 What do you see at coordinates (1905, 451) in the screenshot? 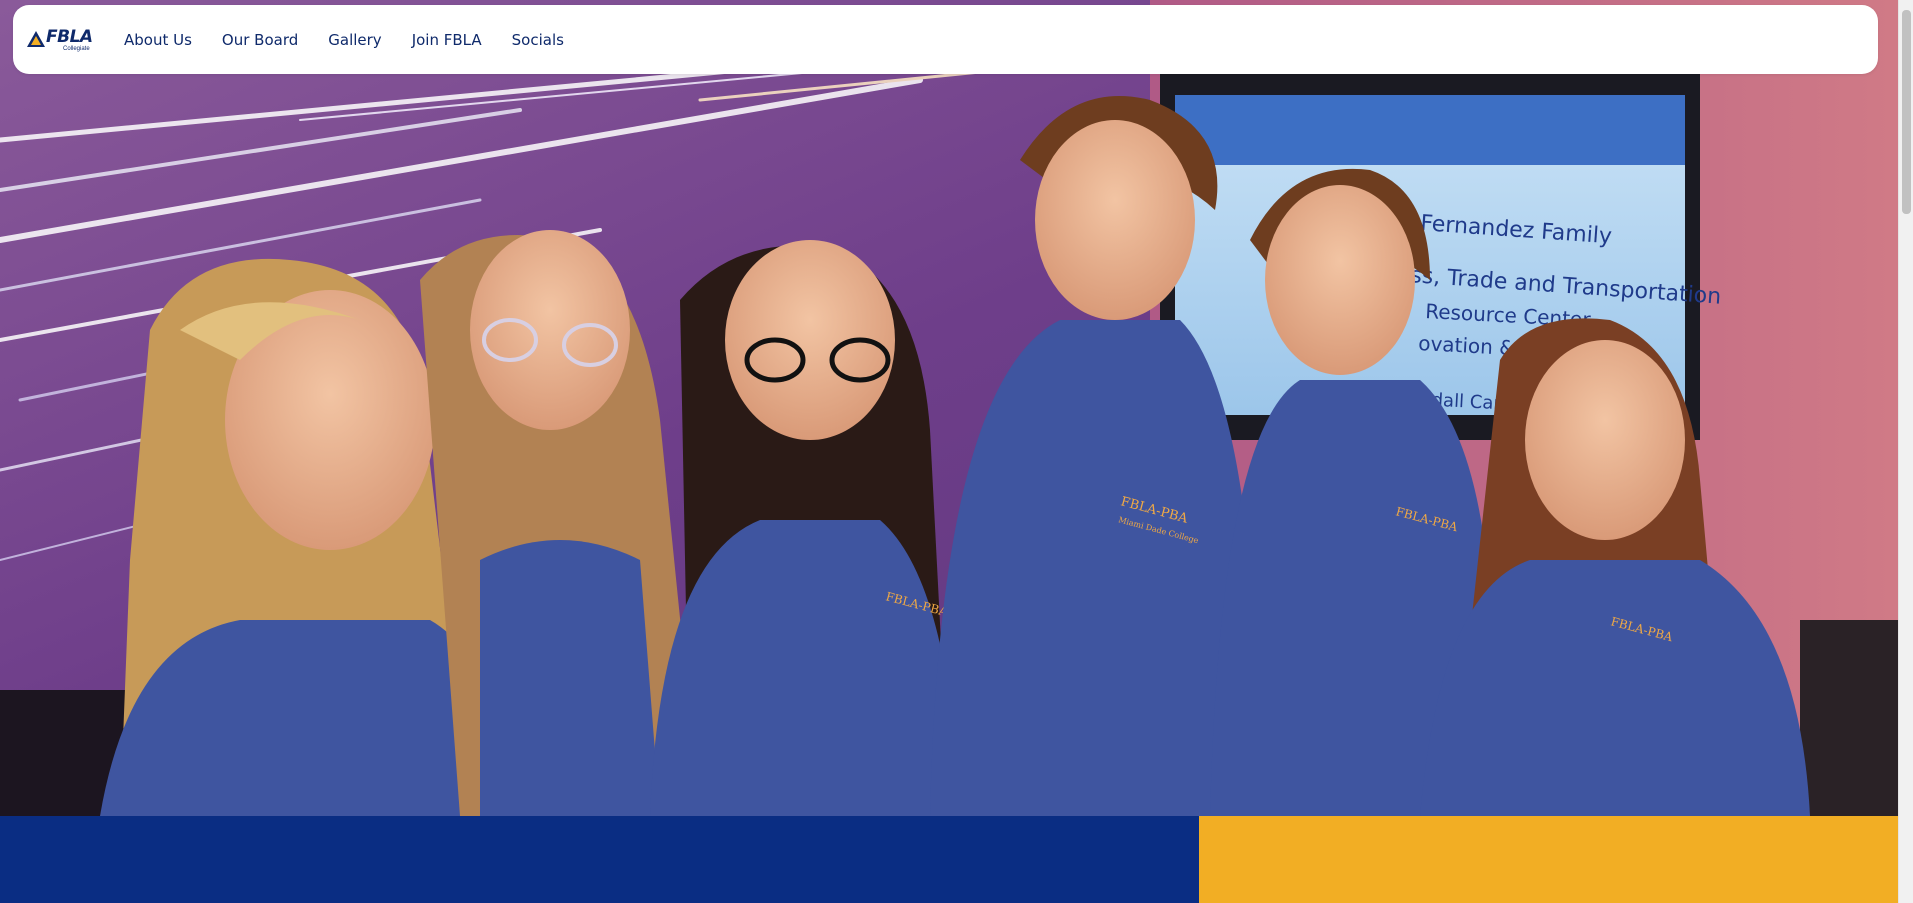
I see `page-scrollbar` at bounding box center [1905, 451].